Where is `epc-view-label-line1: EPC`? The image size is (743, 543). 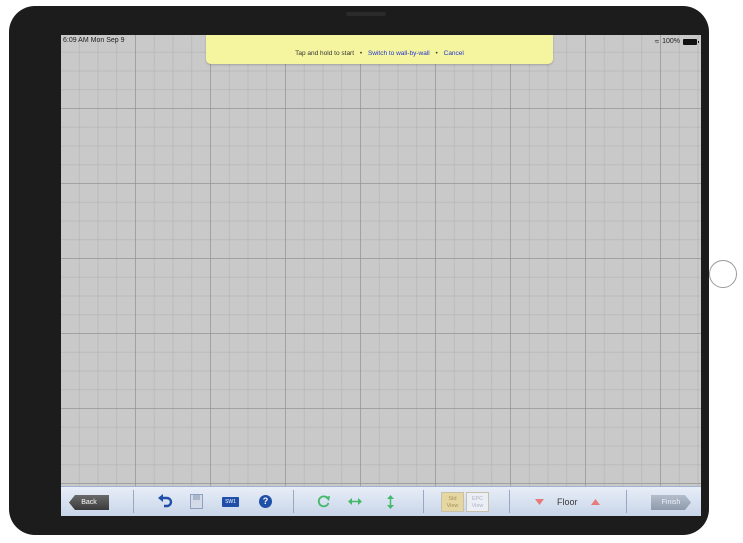
epc-view-label-line1: EPC is located at coordinates (477, 499).